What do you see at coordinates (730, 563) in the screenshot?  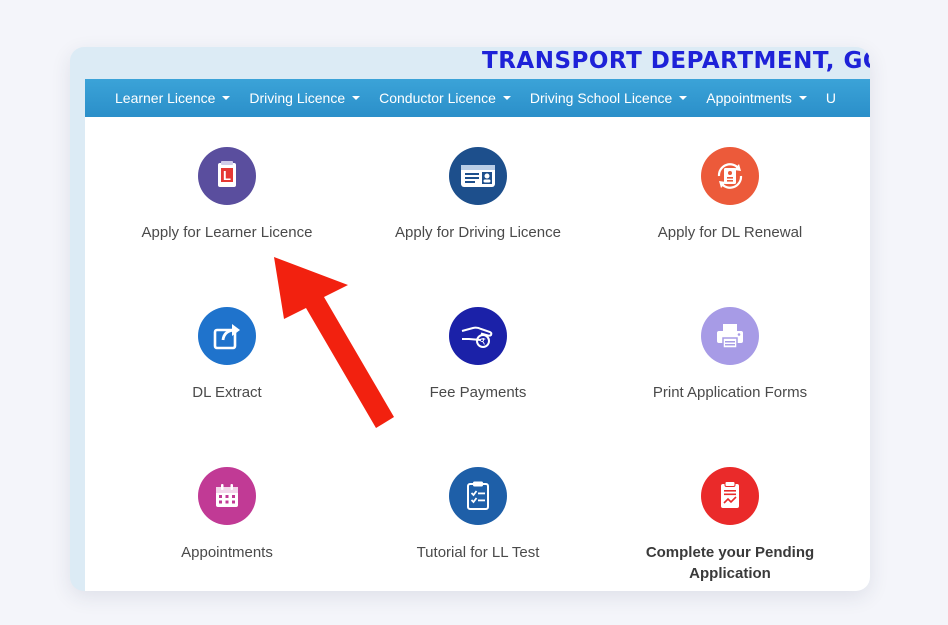 I see `service-label: Complete your Pending Application` at bounding box center [730, 563].